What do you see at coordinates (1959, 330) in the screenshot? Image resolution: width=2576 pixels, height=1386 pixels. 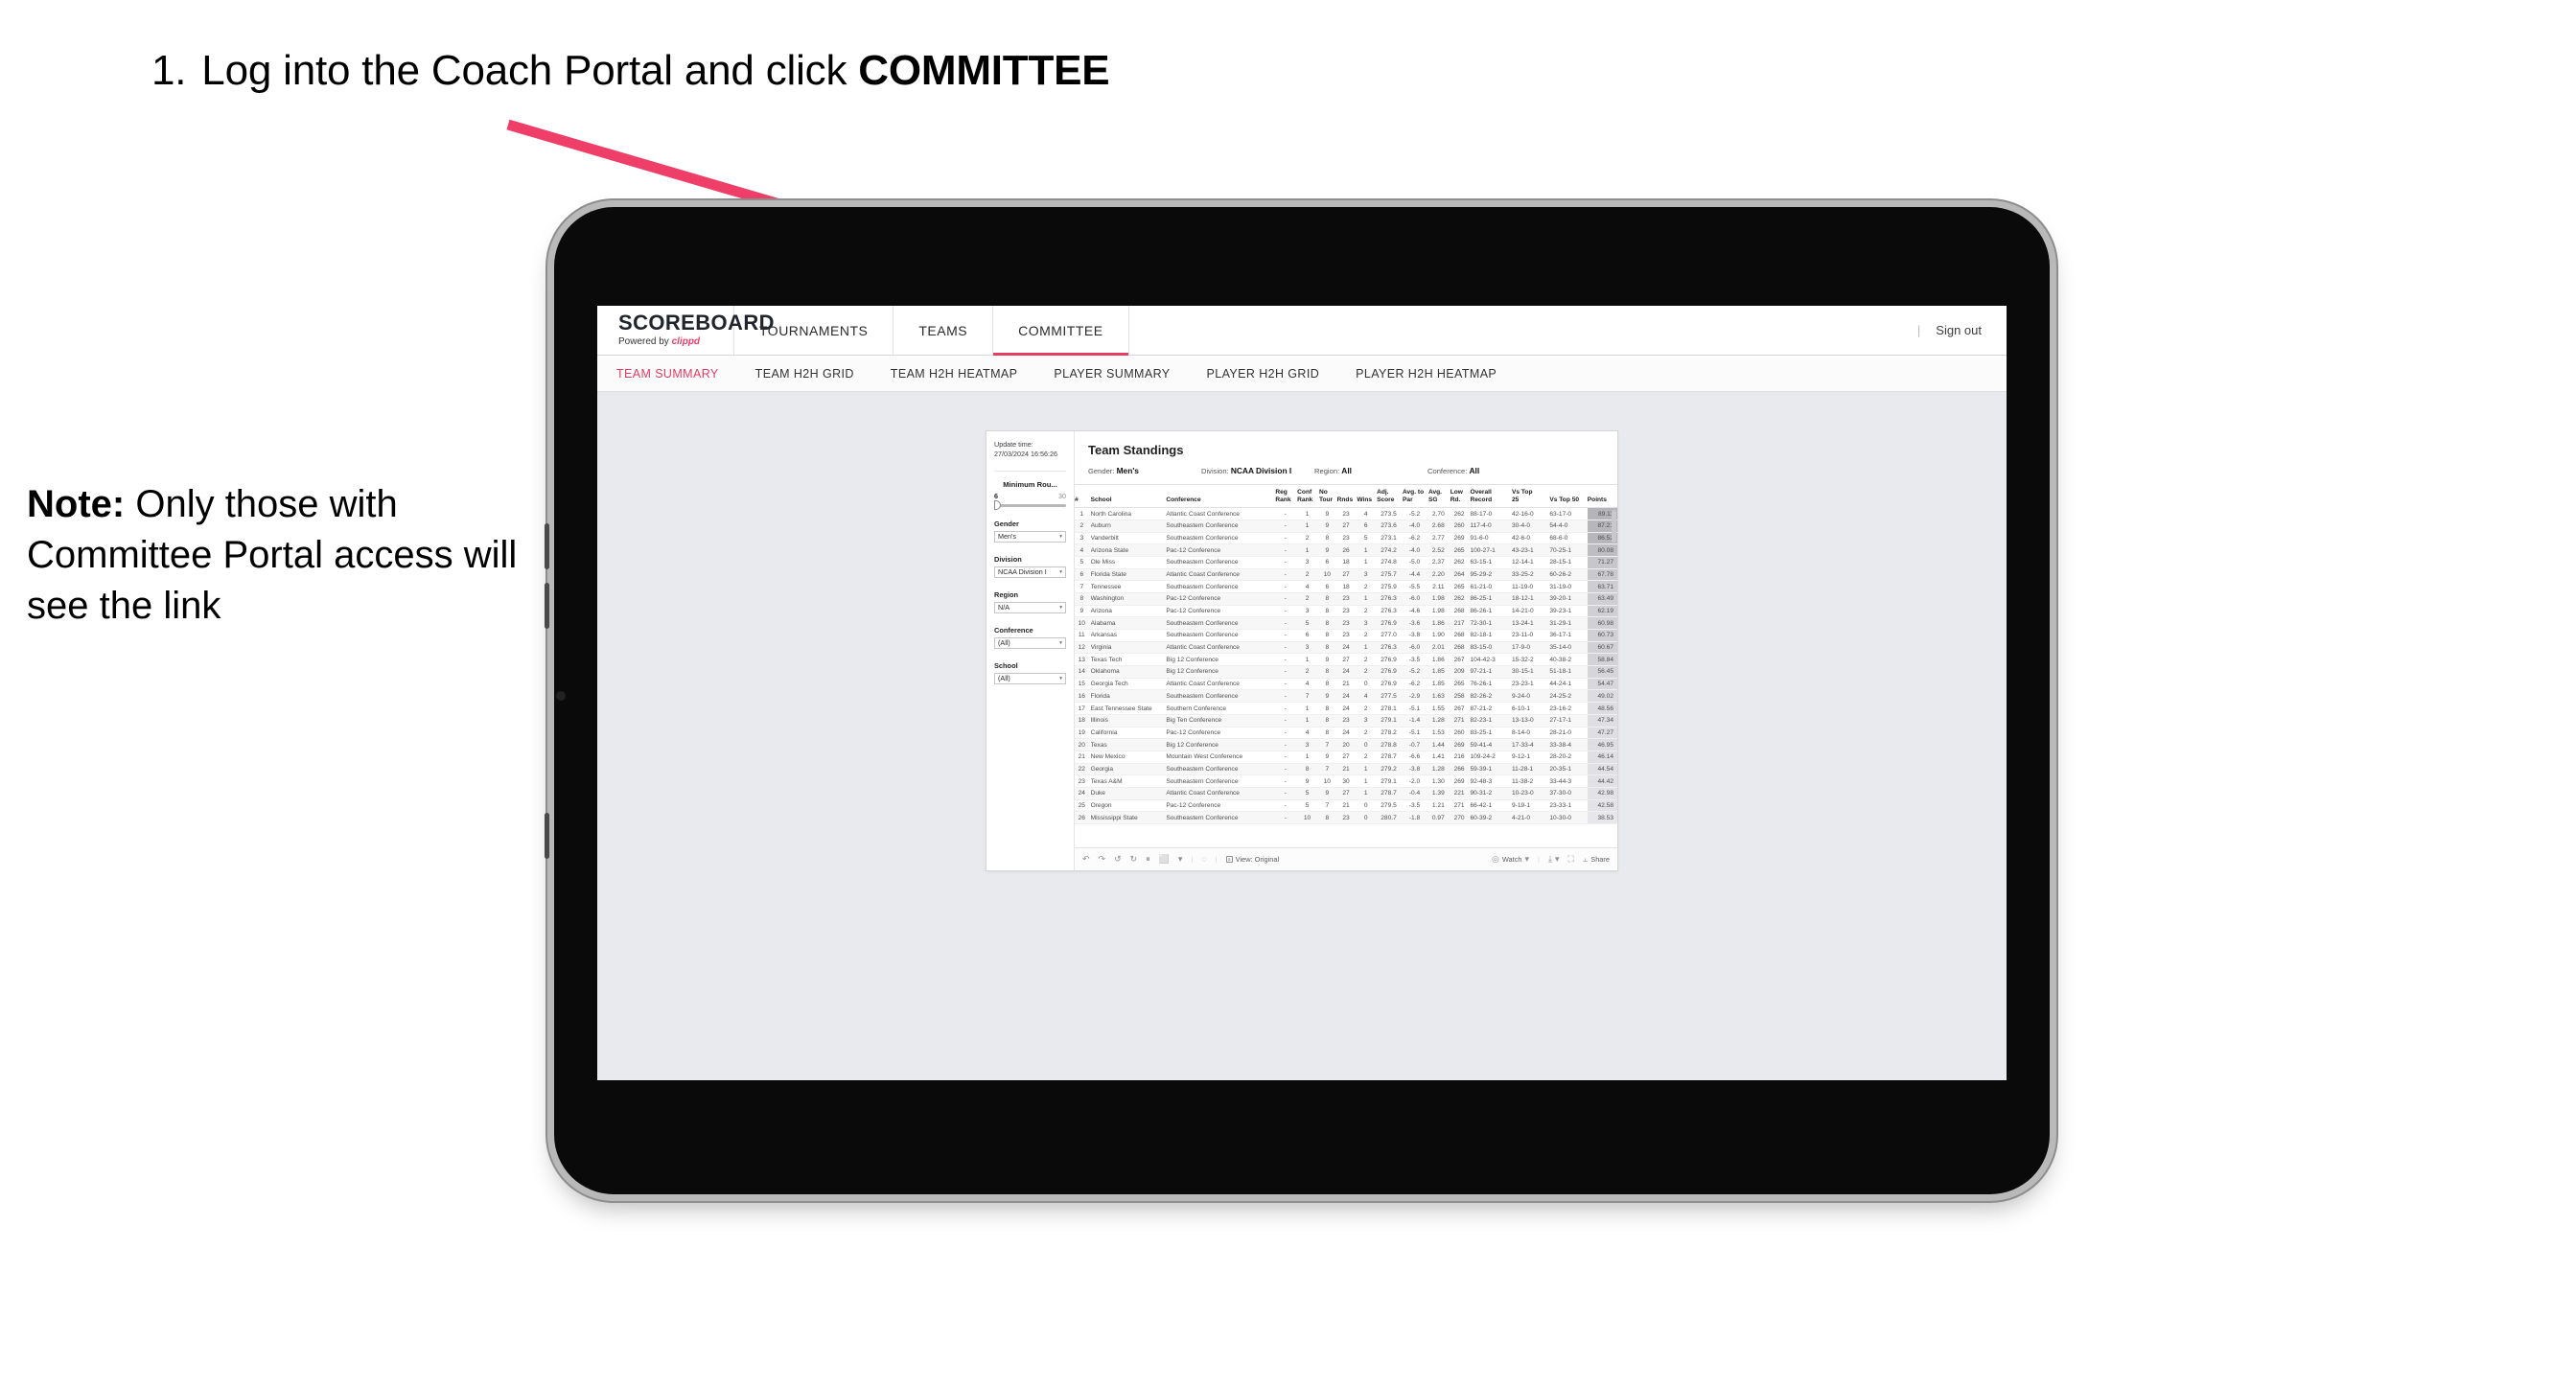 I see `signout-link: Sign out` at bounding box center [1959, 330].